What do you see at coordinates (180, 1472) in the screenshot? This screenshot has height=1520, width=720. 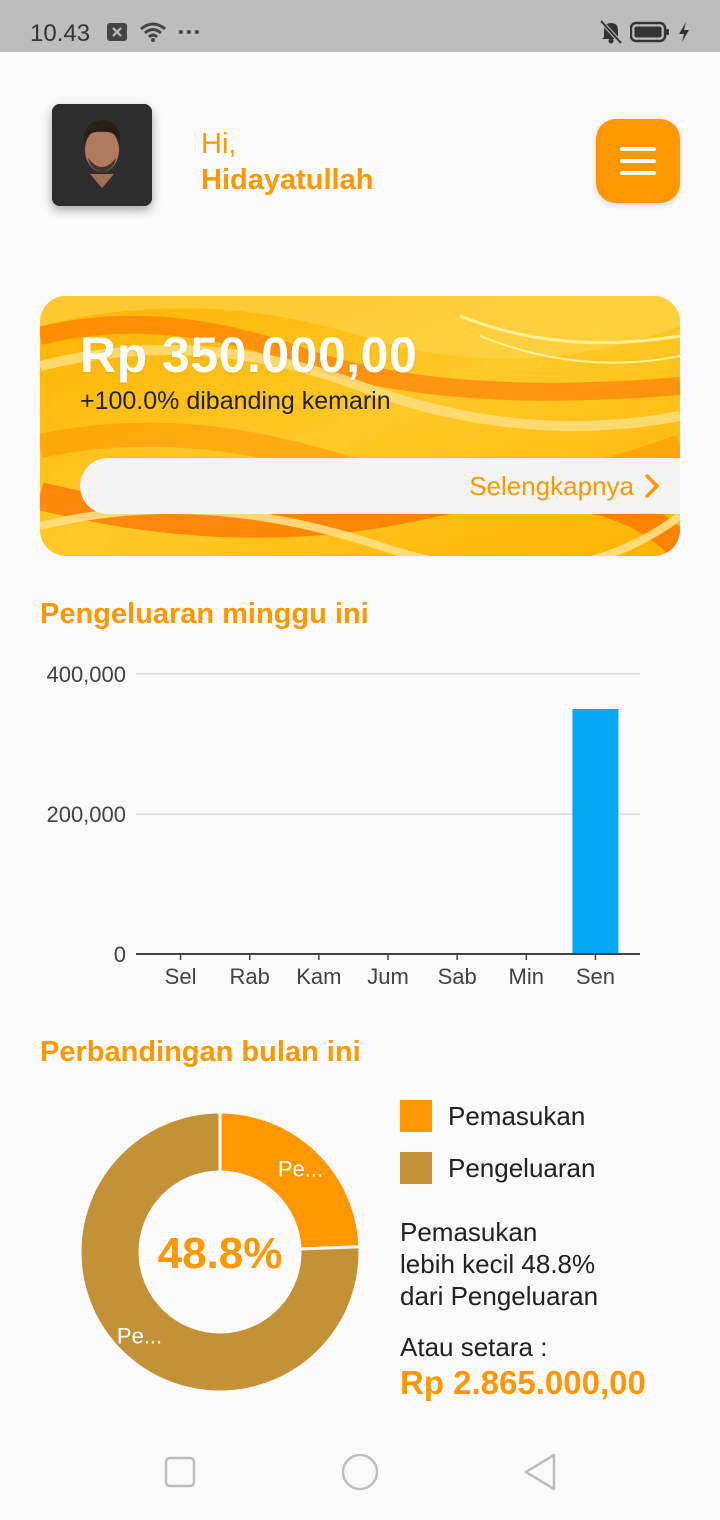 I see `recent-apps-icon` at bounding box center [180, 1472].